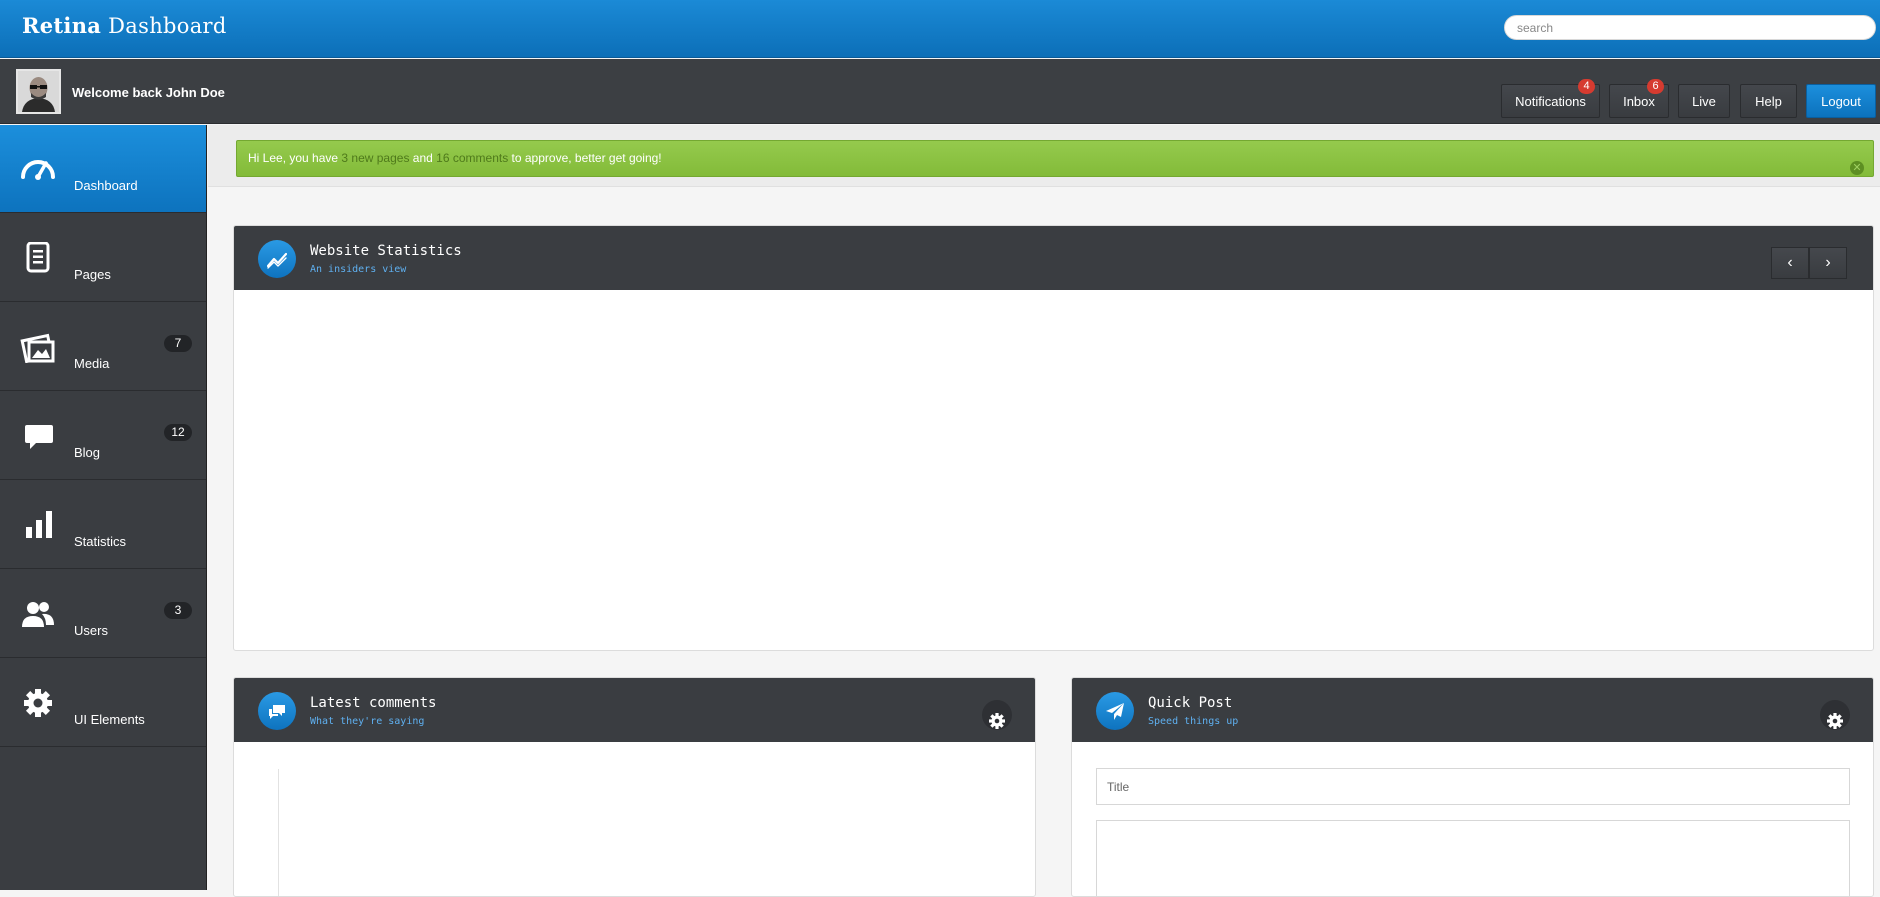  What do you see at coordinates (87, 452) in the screenshot?
I see `sidebar-label-blog: Blog` at bounding box center [87, 452].